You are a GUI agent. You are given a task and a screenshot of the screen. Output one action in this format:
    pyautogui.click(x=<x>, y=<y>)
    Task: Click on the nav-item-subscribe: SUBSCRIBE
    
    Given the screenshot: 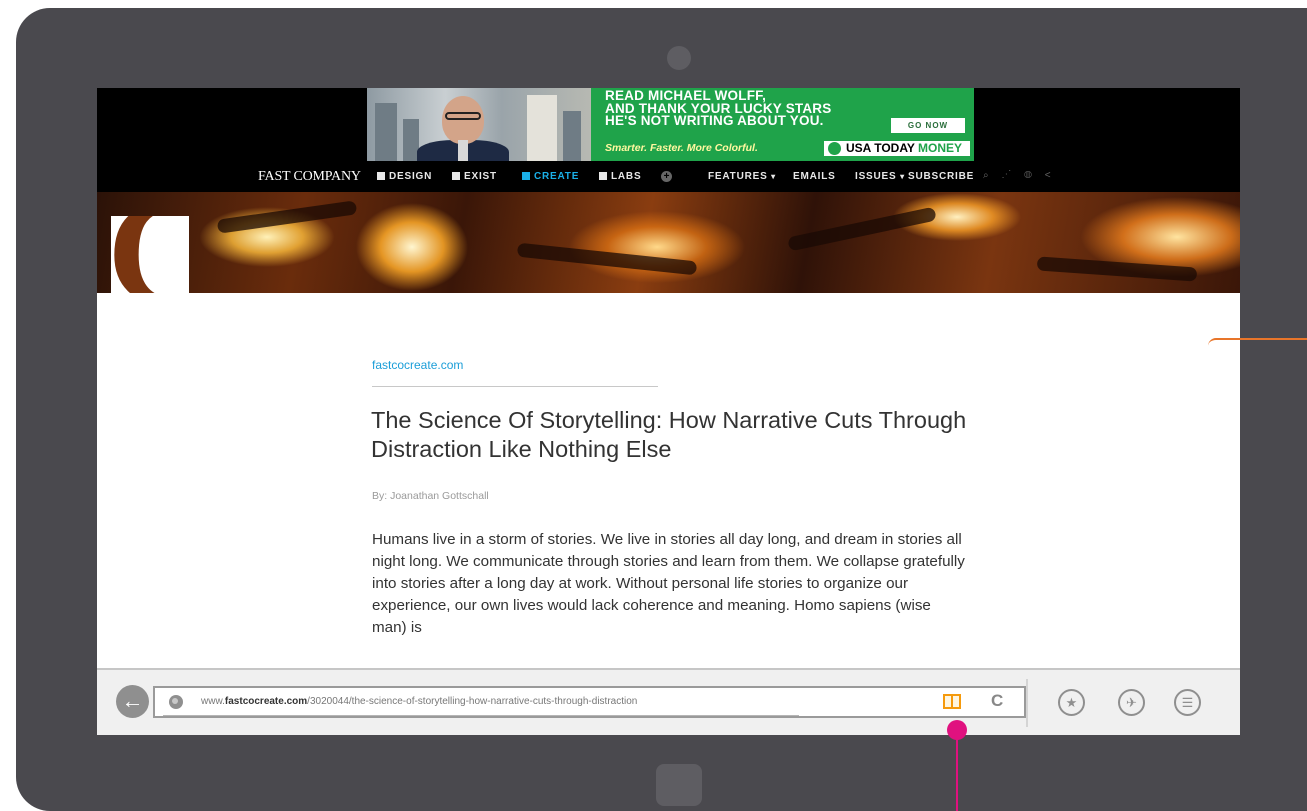 What is the action you would take?
    pyautogui.click(x=941, y=176)
    